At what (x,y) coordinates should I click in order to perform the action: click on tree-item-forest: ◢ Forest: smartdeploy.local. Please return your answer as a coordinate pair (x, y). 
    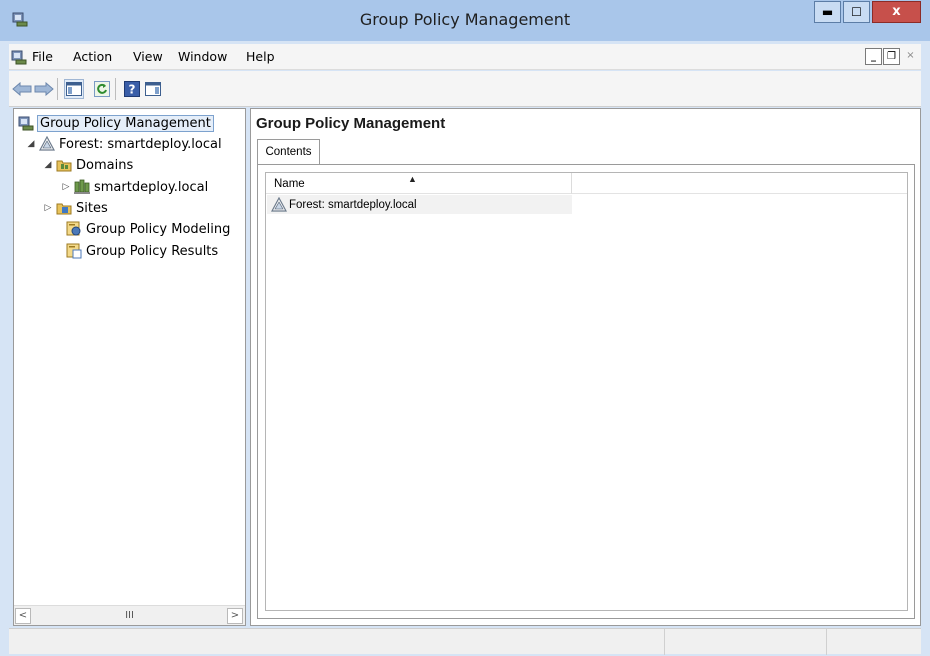
    Looking at the image, I should click on (124, 144).